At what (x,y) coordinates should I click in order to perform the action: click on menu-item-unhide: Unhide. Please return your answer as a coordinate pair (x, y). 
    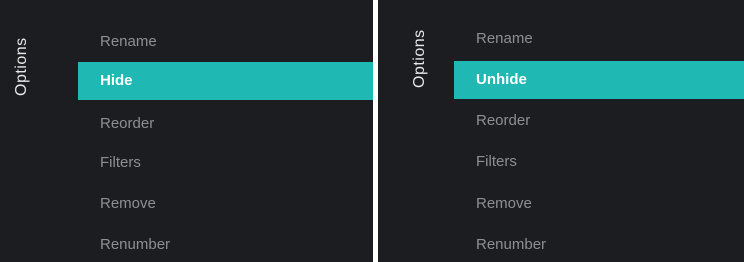
    Looking at the image, I should click on (599, 80).